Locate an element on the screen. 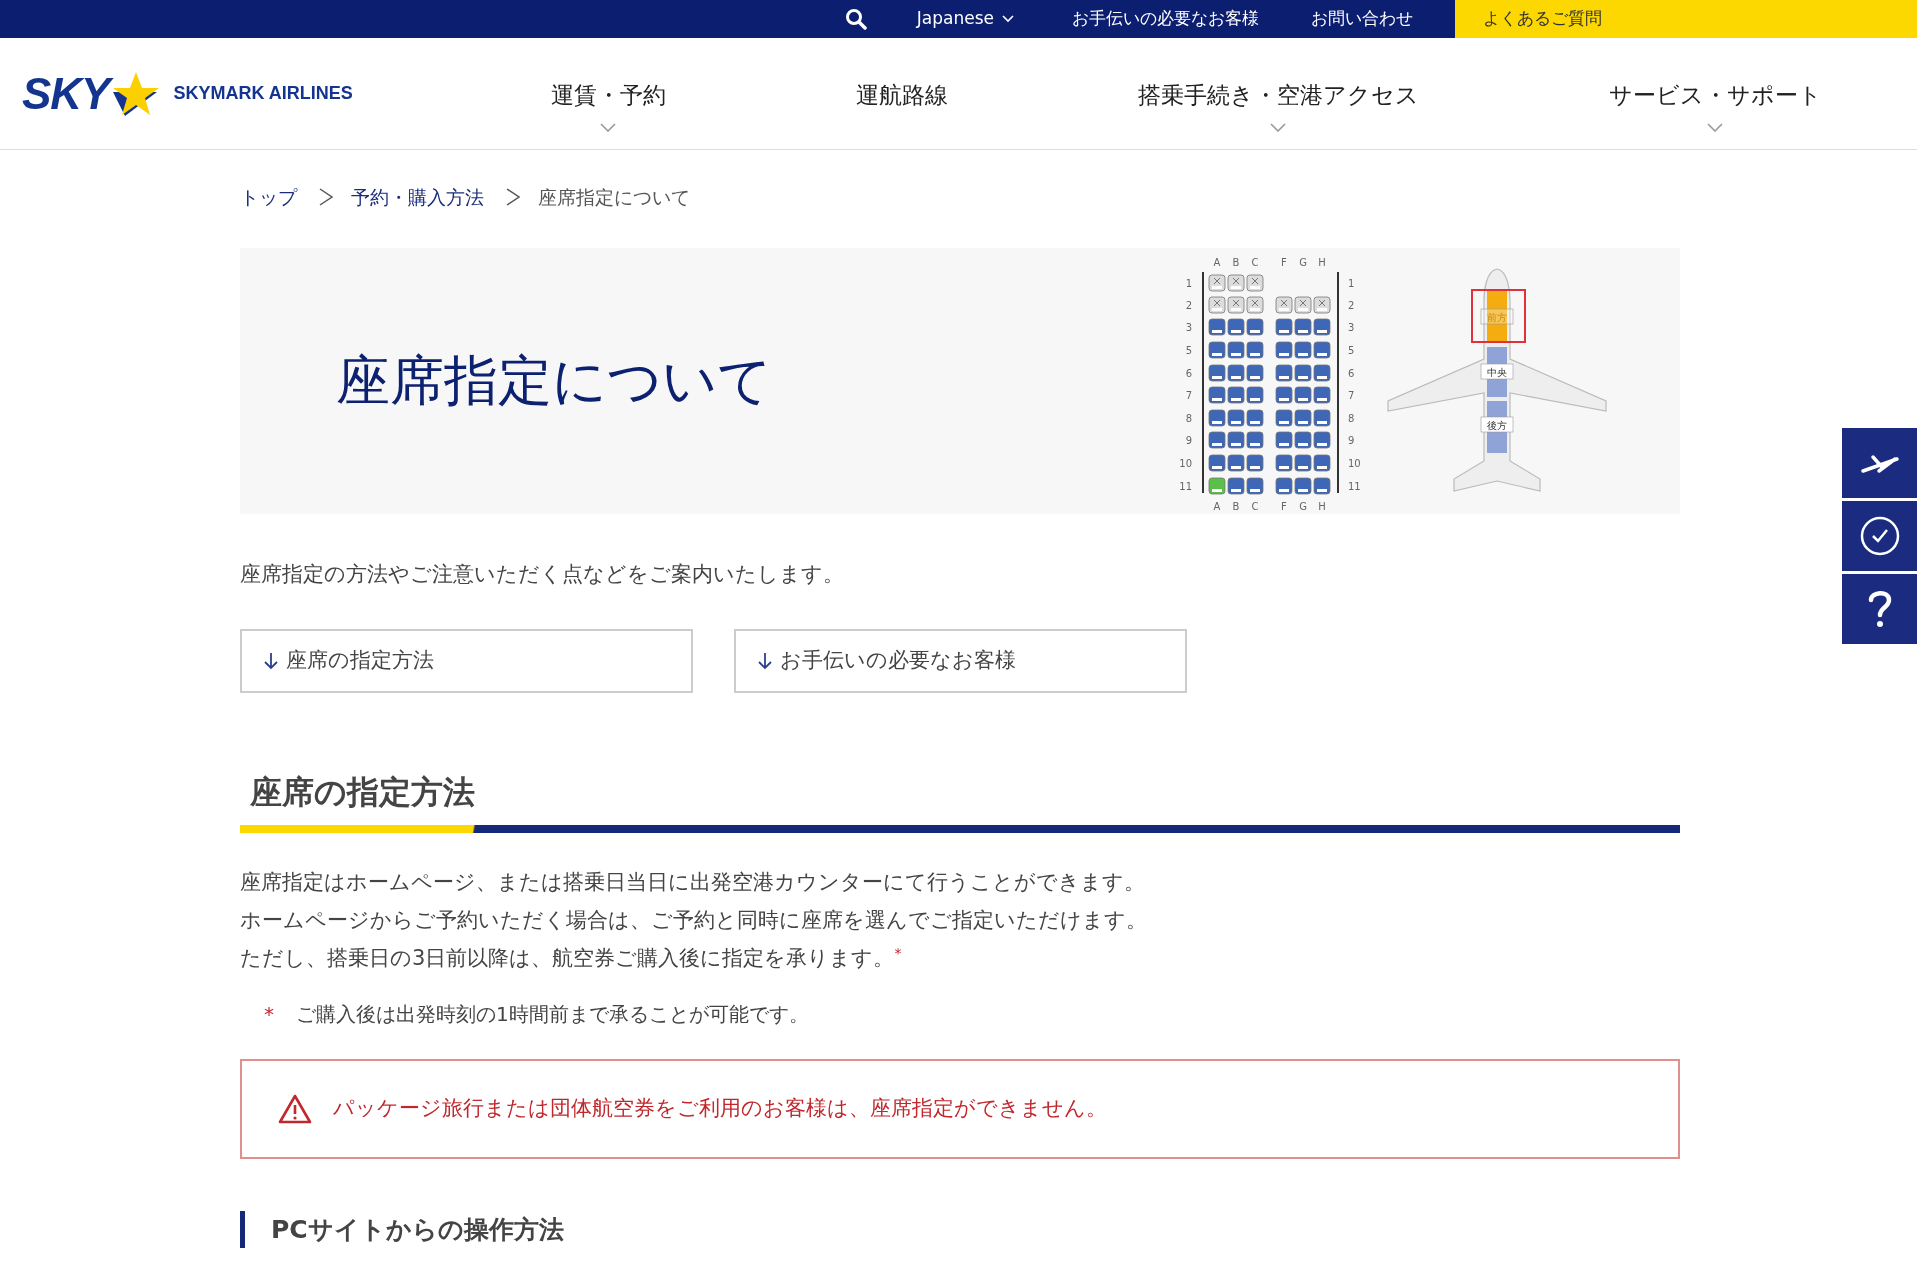 The height and width of the screenshot is (1278, 1917). breadcrumb-link: 予約・購入方法 is located at coordinates (417, 197).